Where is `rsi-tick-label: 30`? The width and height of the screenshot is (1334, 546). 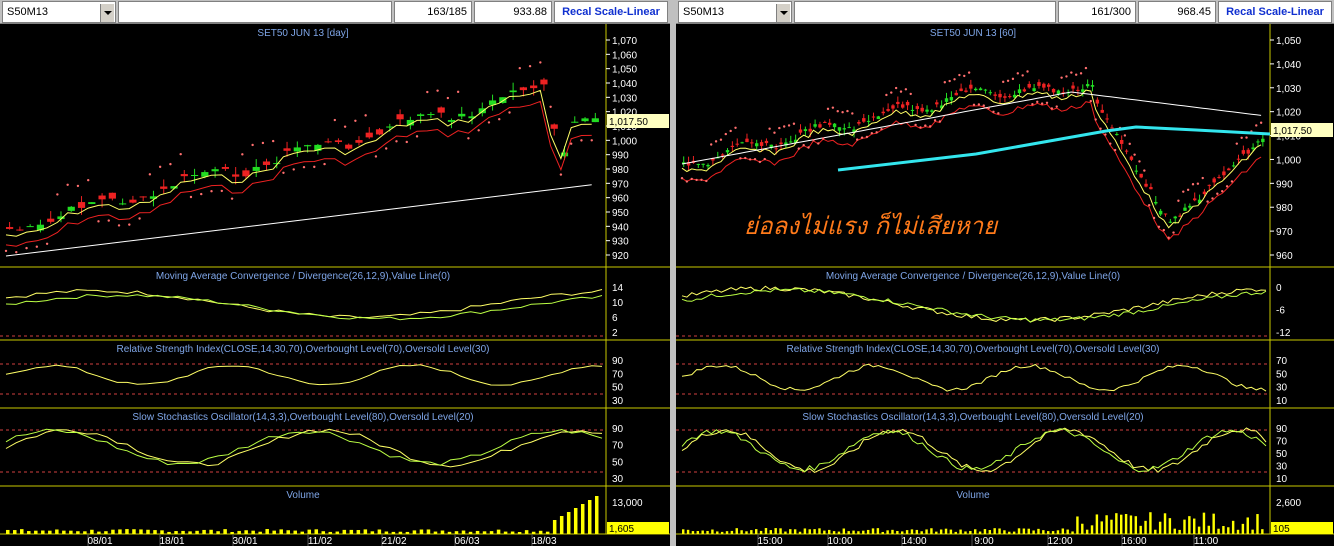 rsi-tick-label: 30 is located at coordinates (1282, 388).